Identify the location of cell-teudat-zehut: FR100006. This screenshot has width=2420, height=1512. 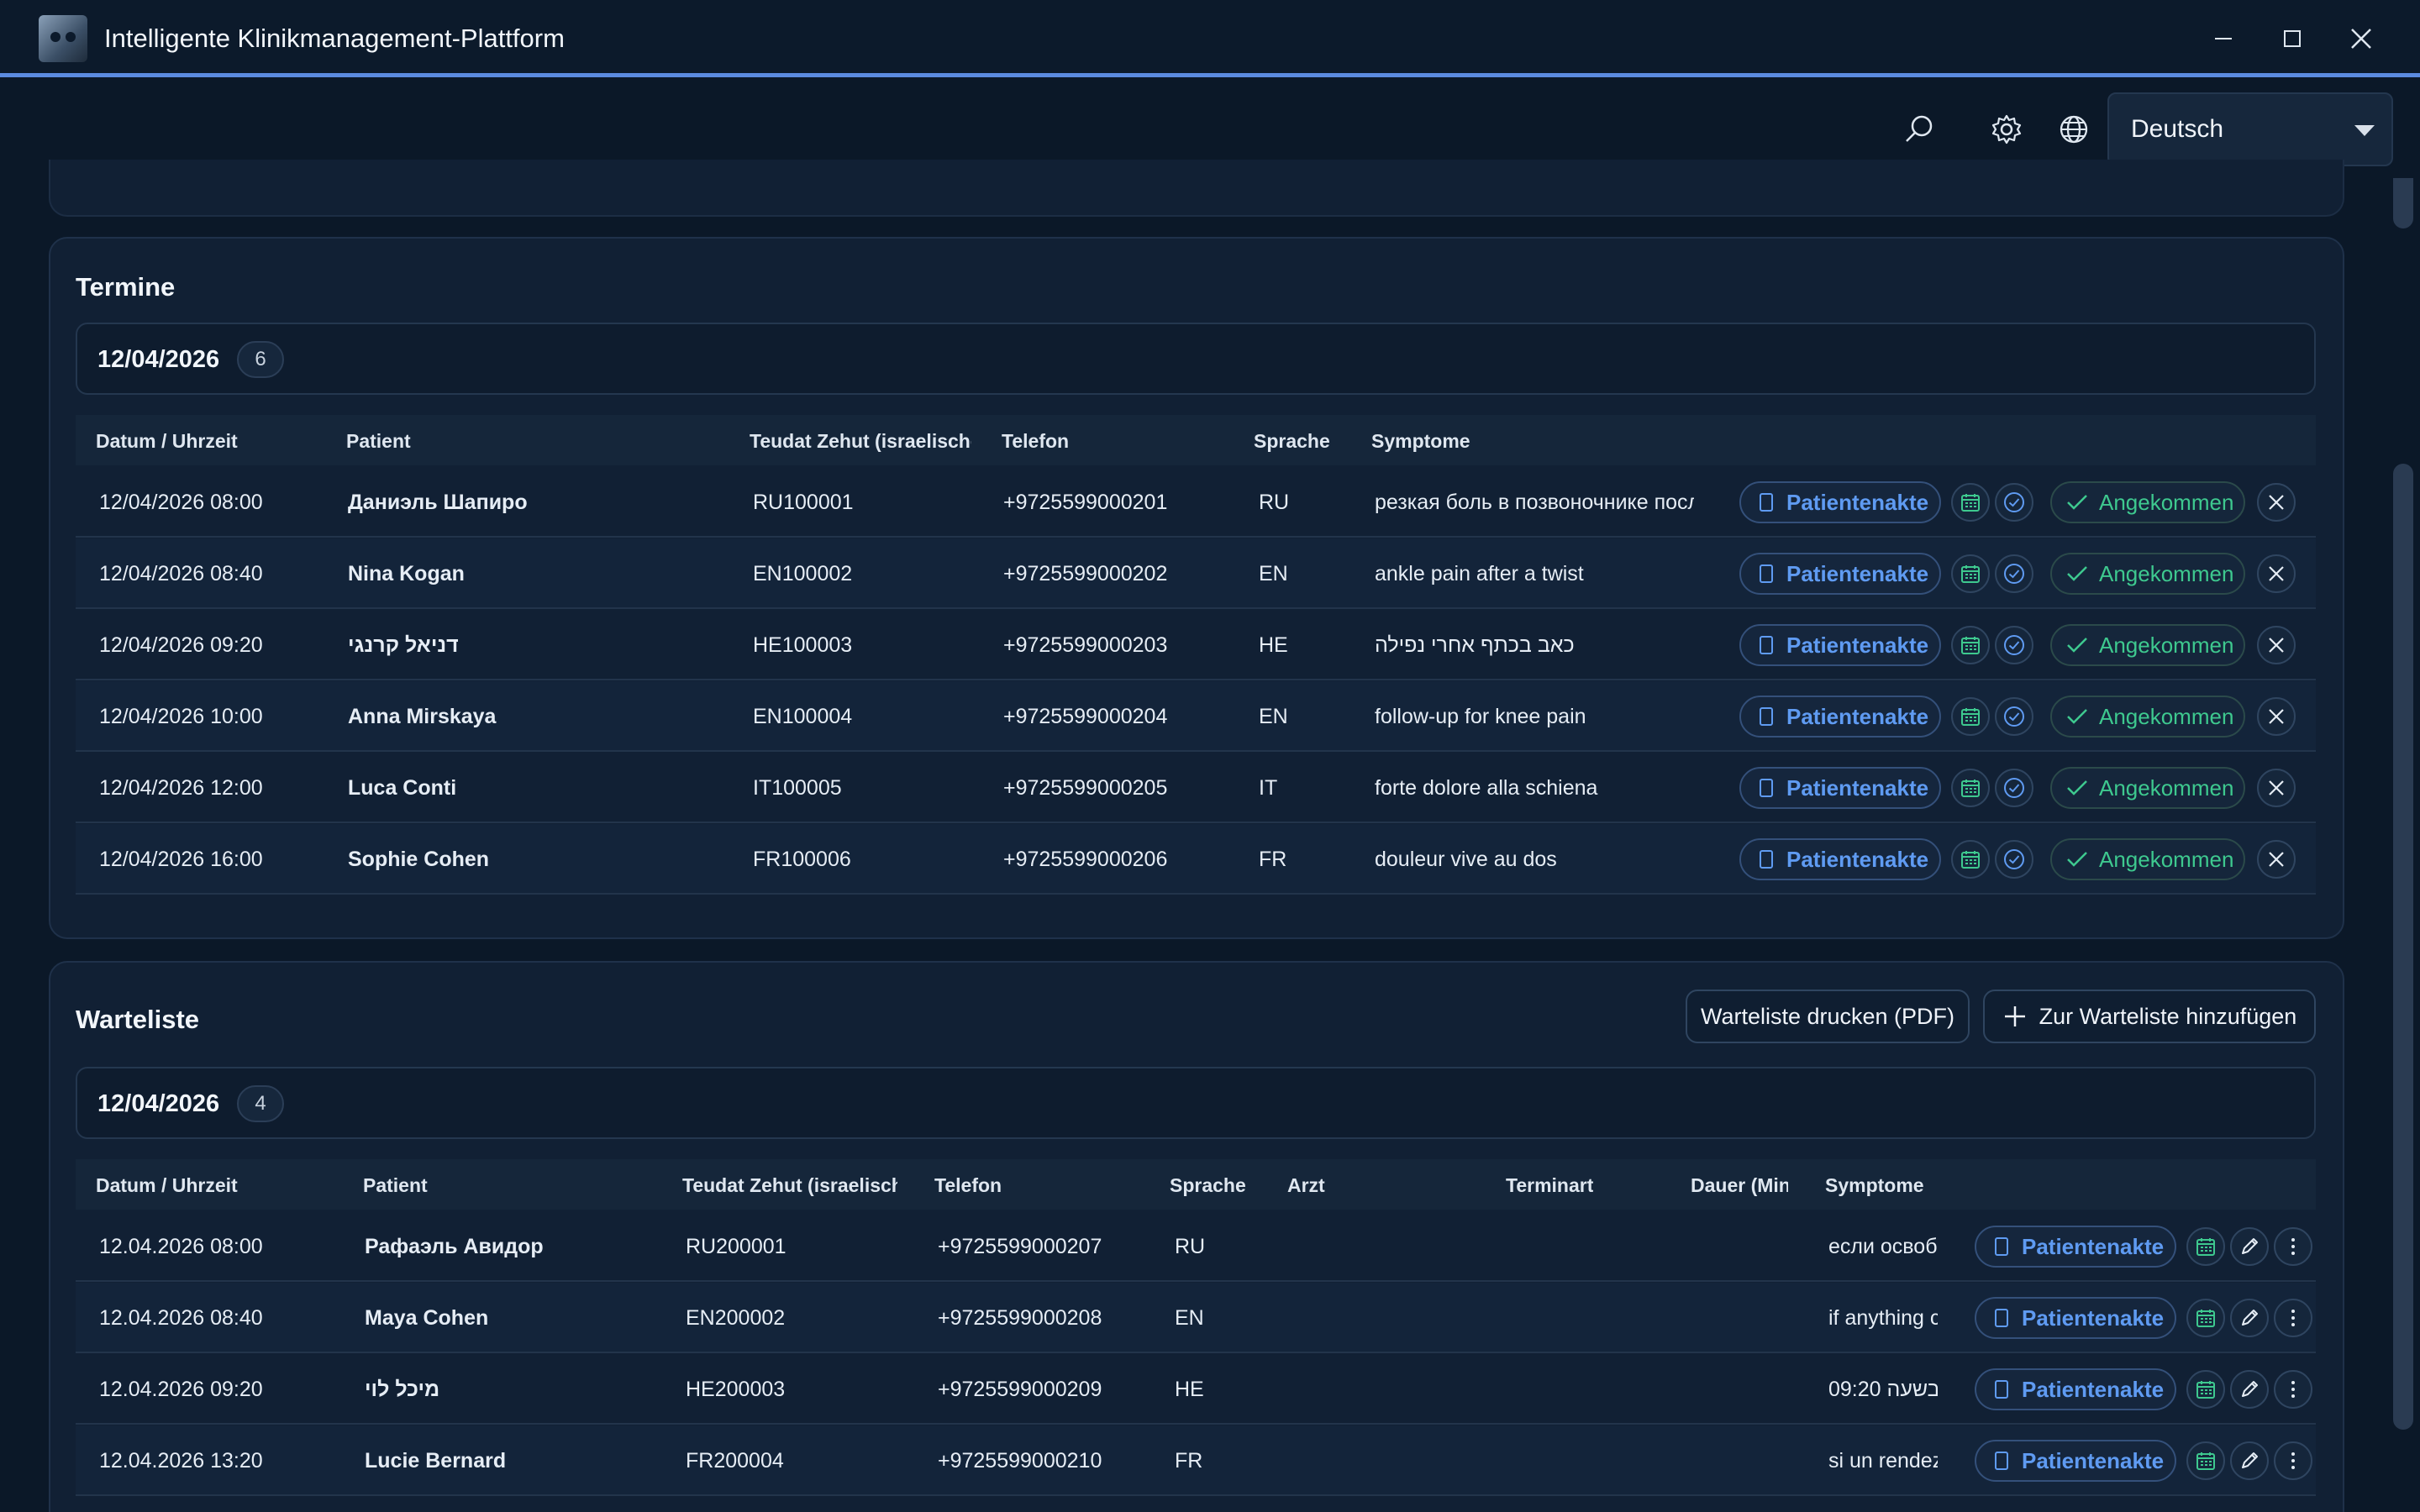
(802, 859).